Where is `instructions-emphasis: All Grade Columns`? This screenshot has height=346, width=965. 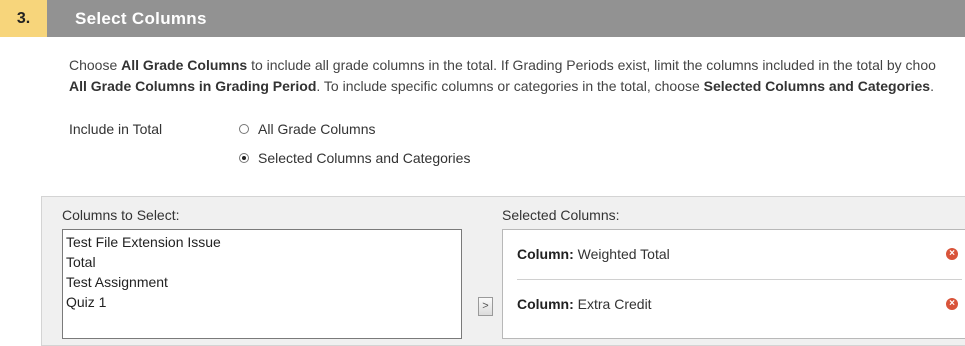
instructions-emphasis: All Grade Columns is located at coordinates (184, 65).